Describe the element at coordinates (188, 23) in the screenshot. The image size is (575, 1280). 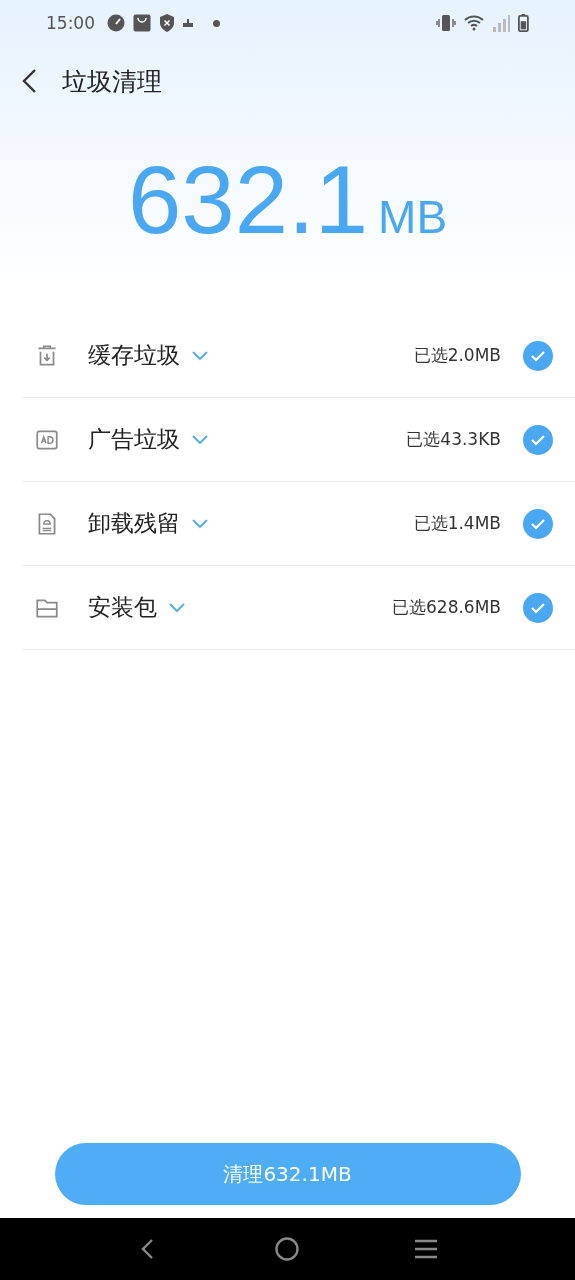
I see `small-status-icon` at that location.